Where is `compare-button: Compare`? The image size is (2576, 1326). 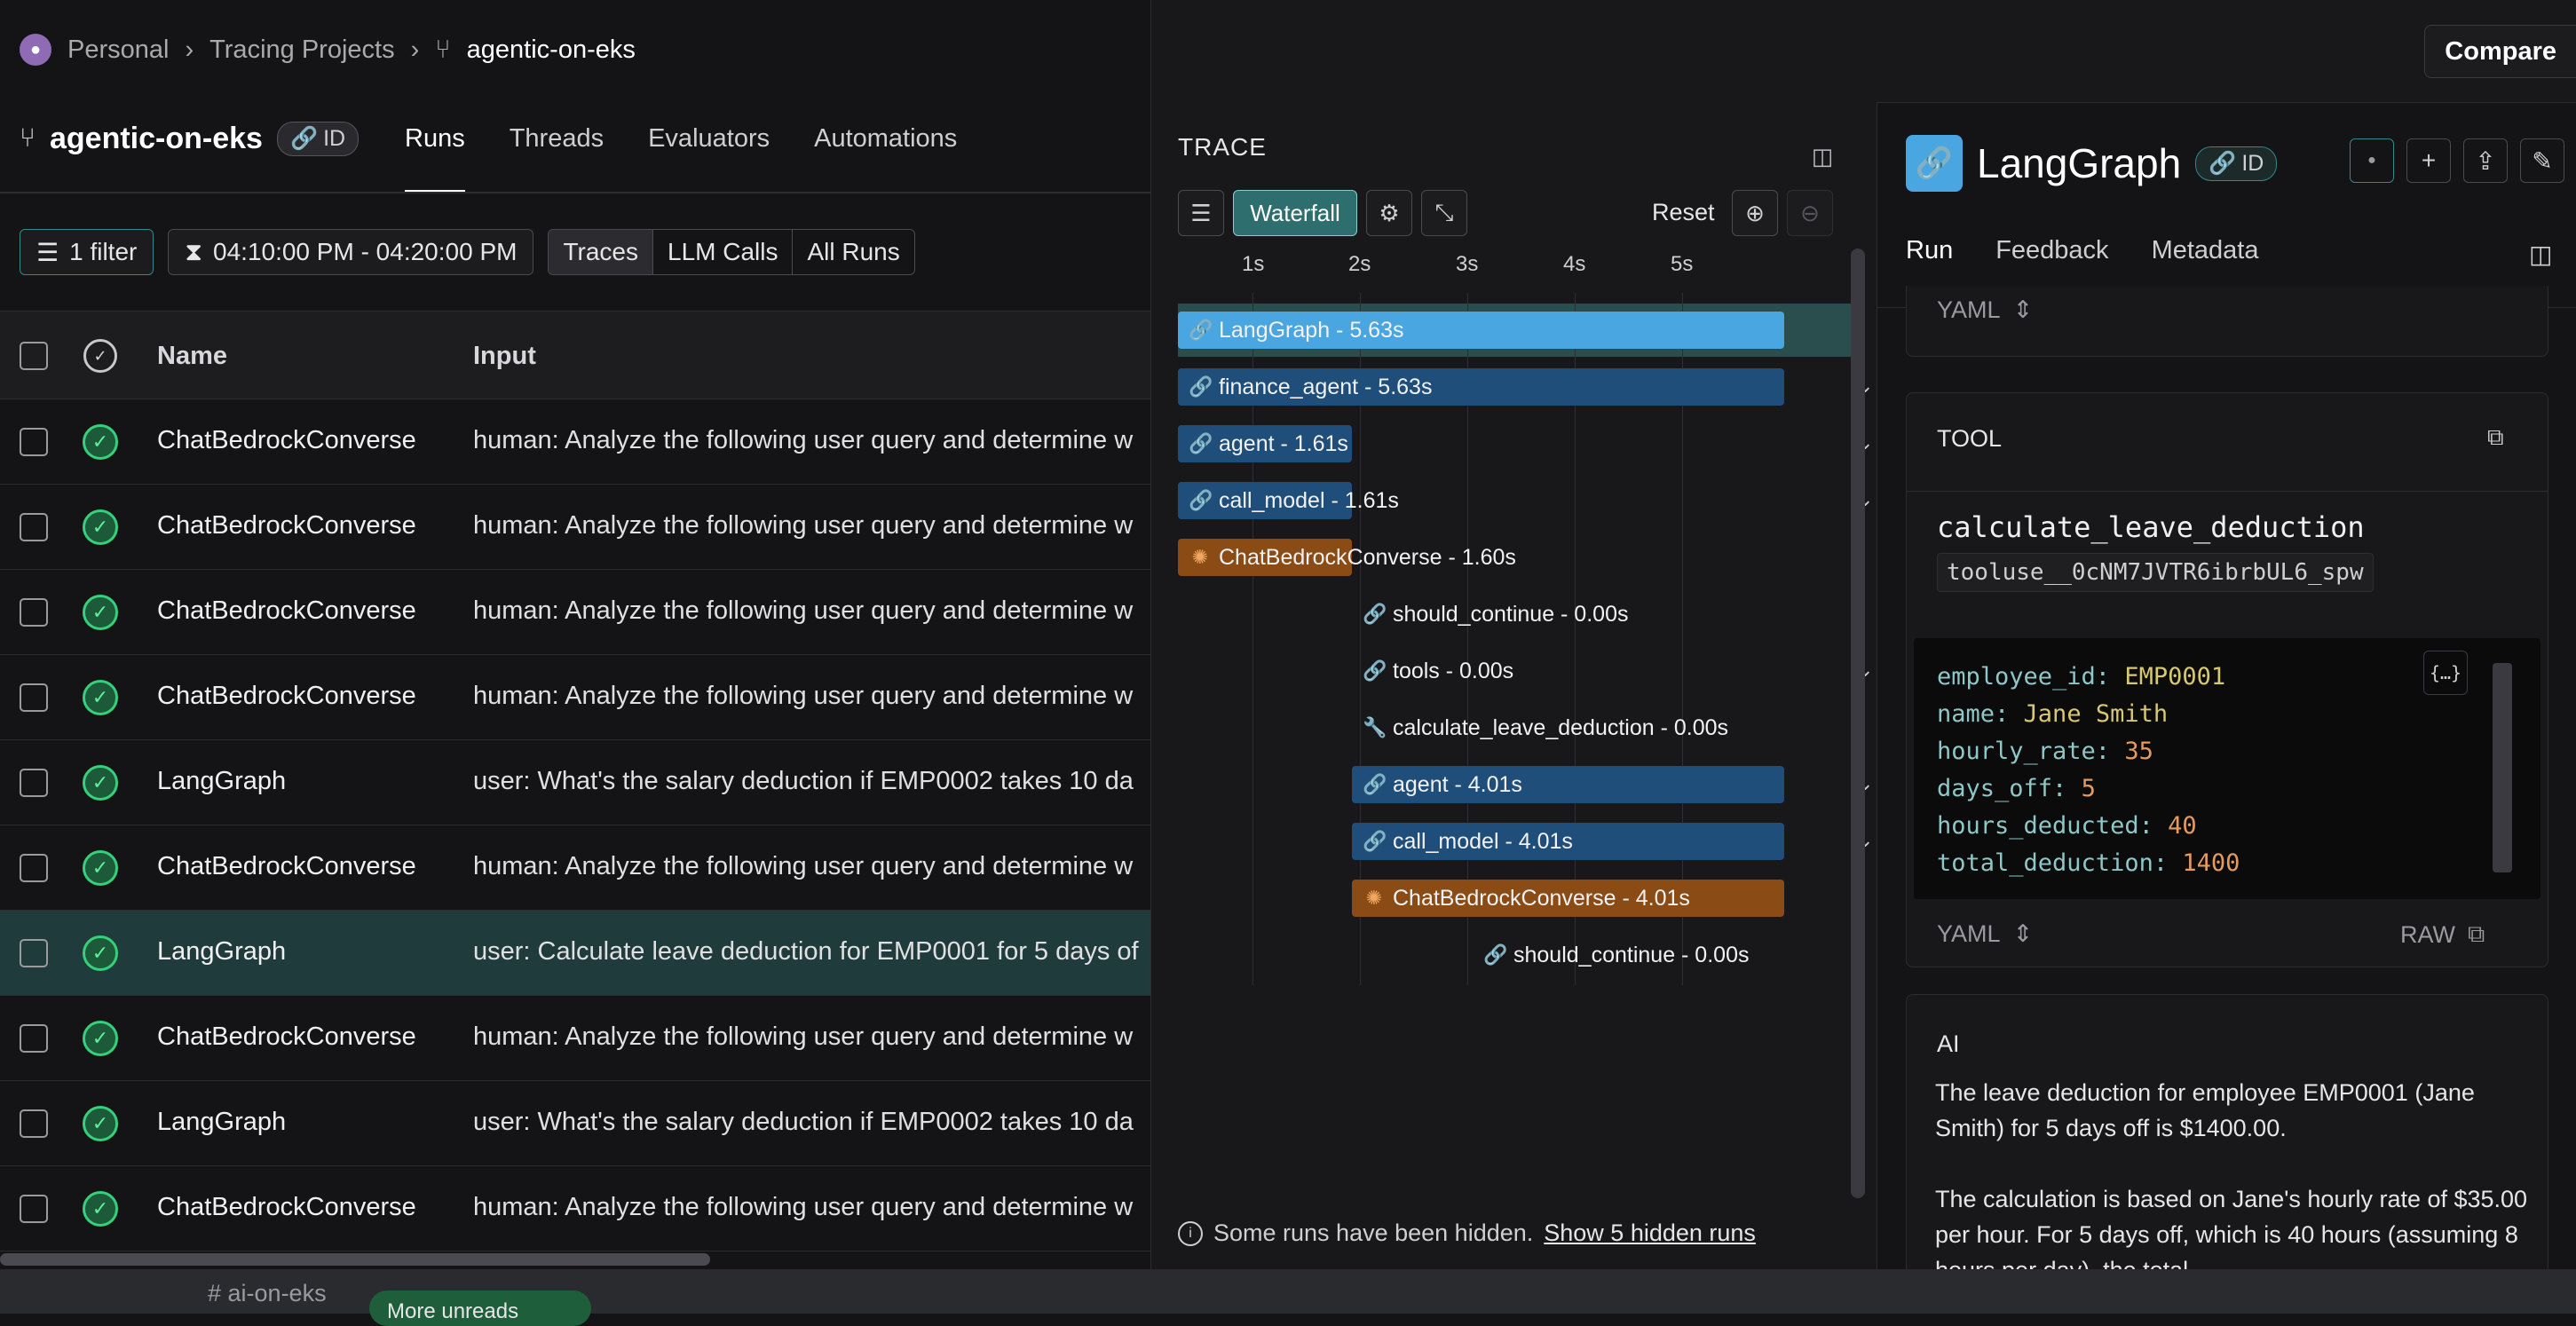 compare-button: Compare is located at coordinates (2500, 51).